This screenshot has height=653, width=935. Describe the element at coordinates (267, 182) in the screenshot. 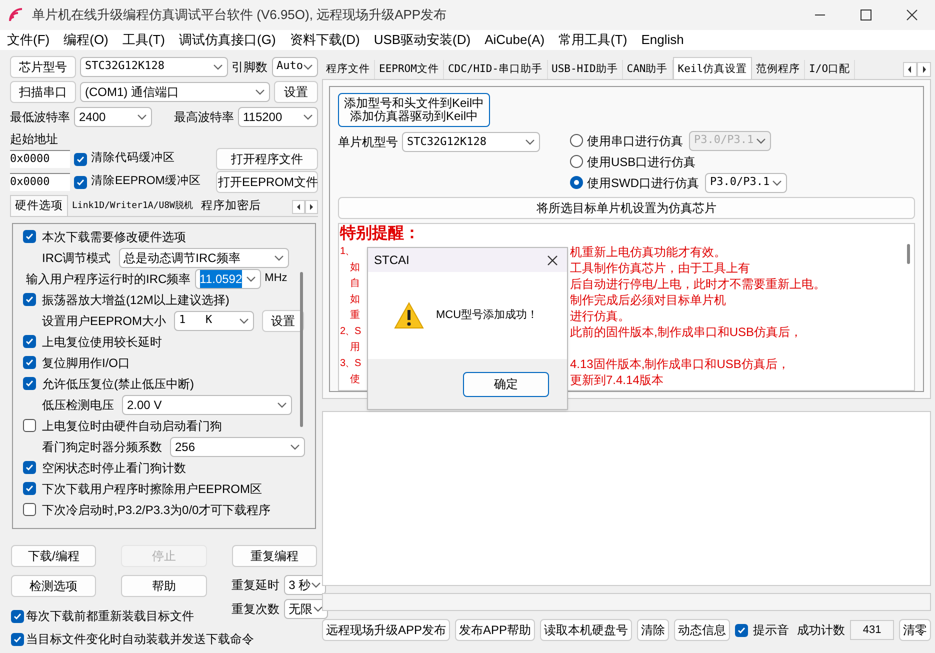

I see `button: 打开EEPROM文件` at that location.